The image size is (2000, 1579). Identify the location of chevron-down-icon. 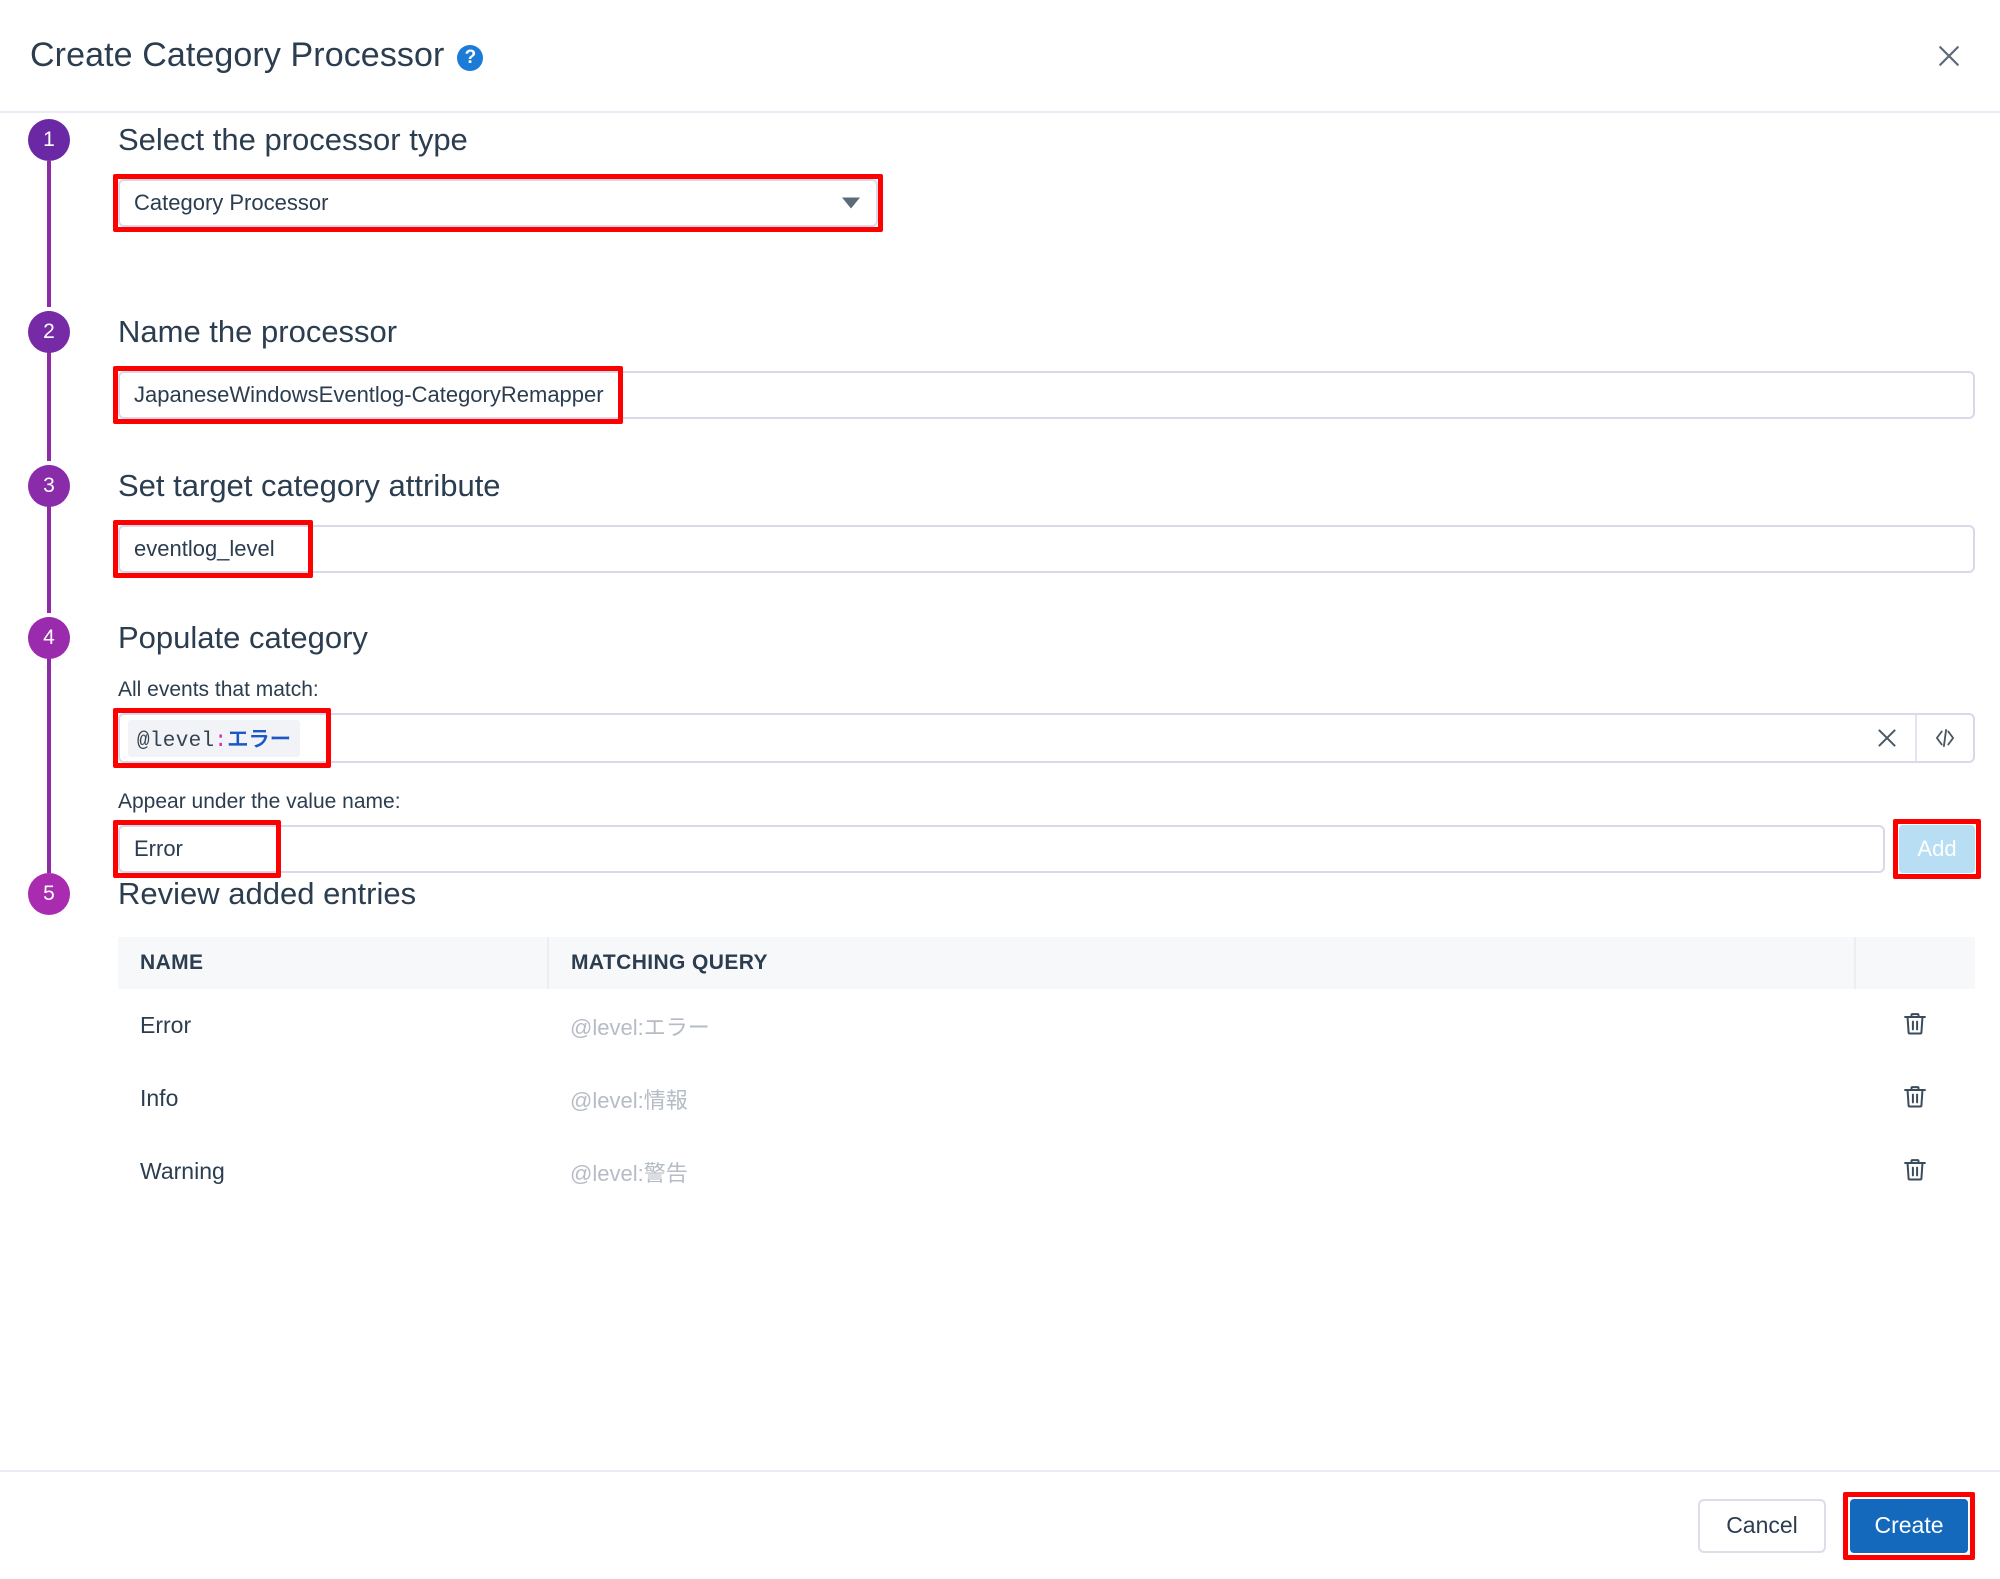
(851, 203).